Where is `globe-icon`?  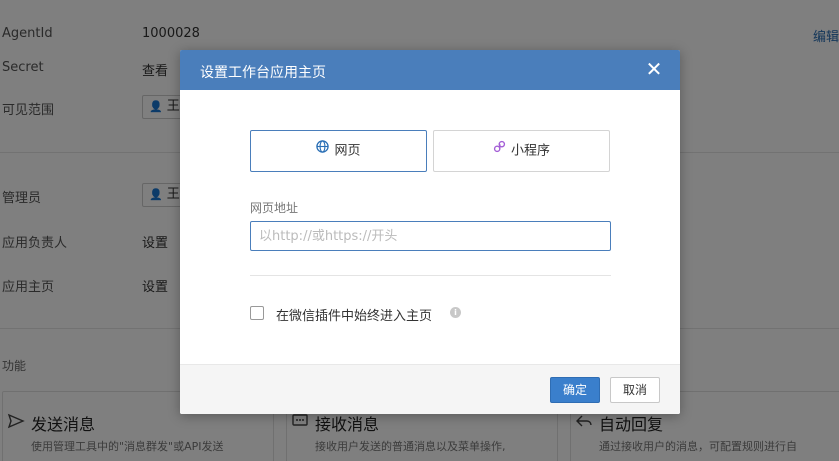
globe-icon is located at coordinates (323, 150).